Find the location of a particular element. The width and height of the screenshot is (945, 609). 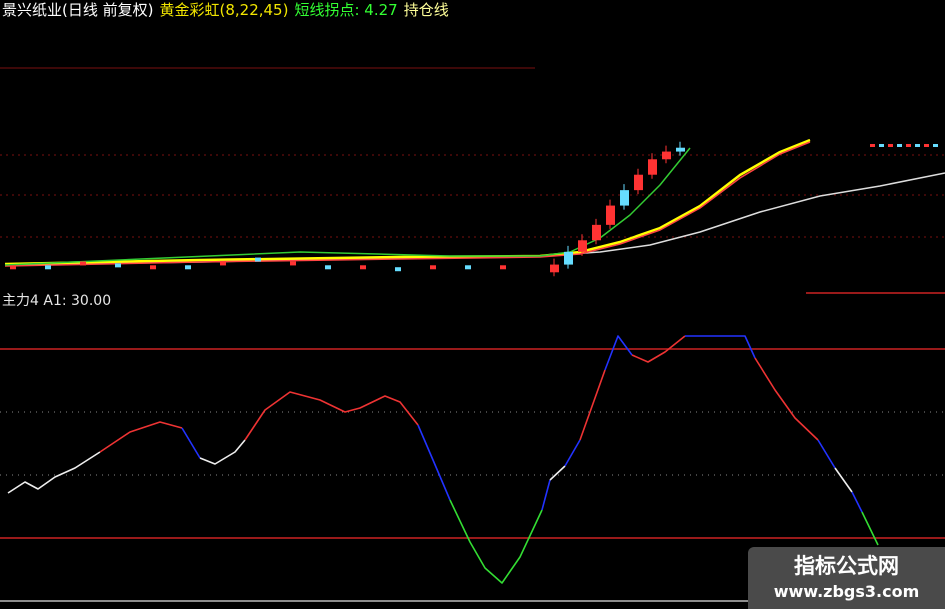

watermark: 指标公式网 www.zbgs3.com is located at coordinates (846, 578).